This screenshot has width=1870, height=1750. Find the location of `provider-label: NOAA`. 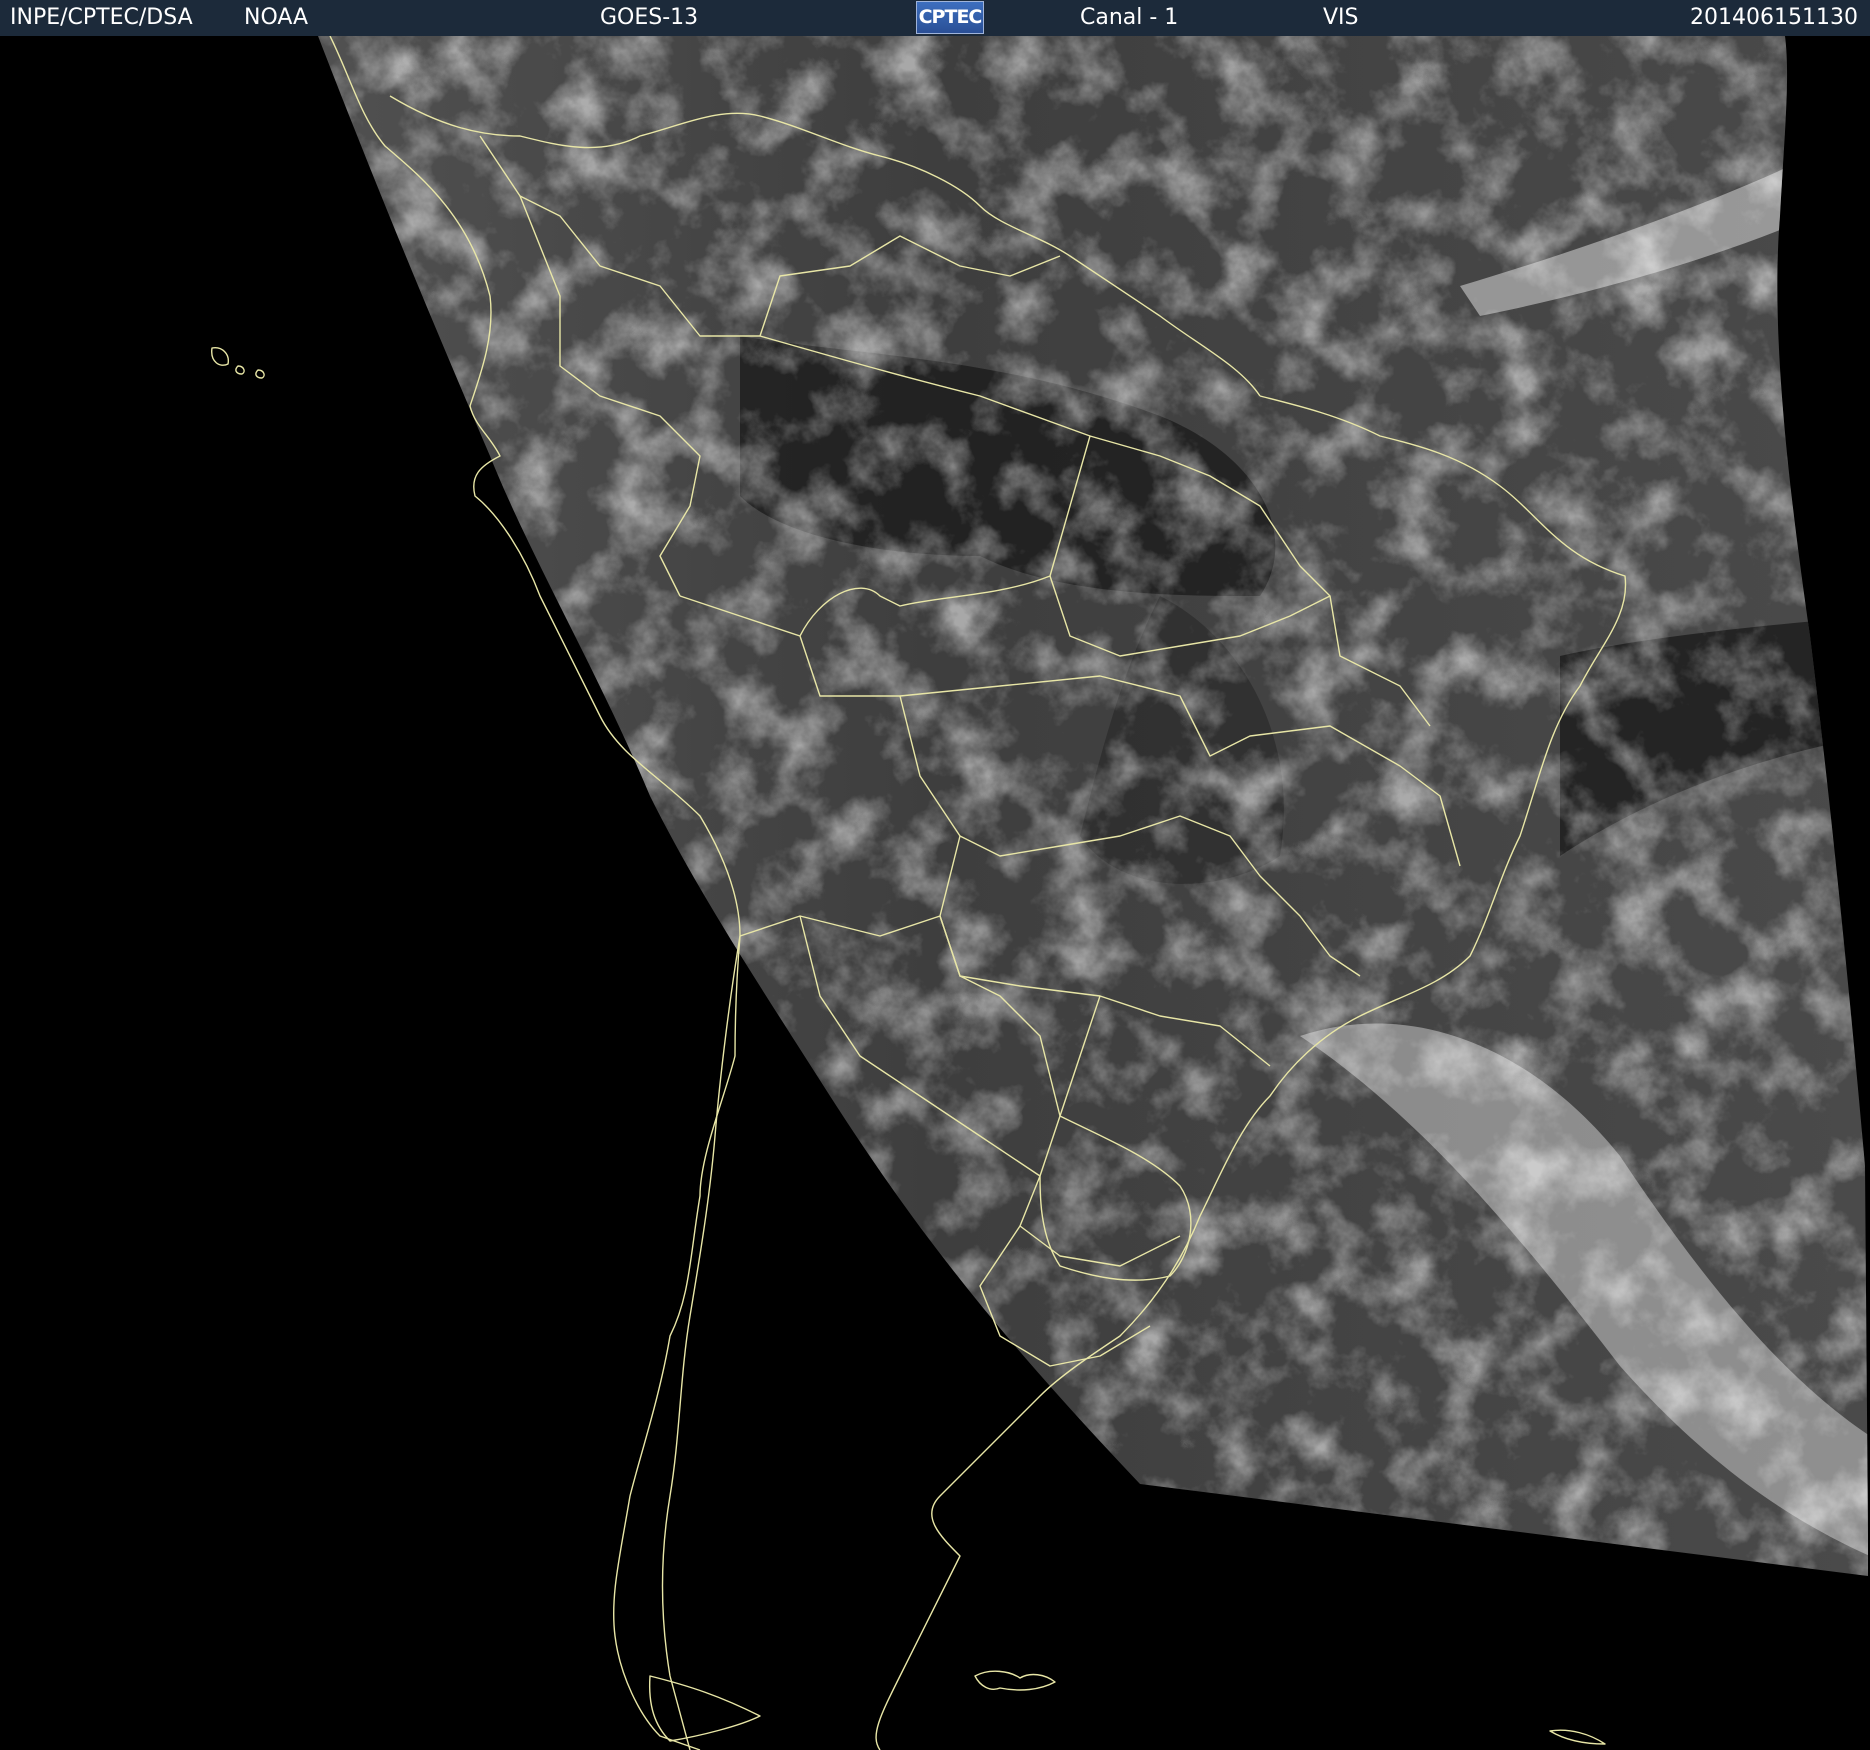

provider-label: NOAA is located at coordinates (276, 17).